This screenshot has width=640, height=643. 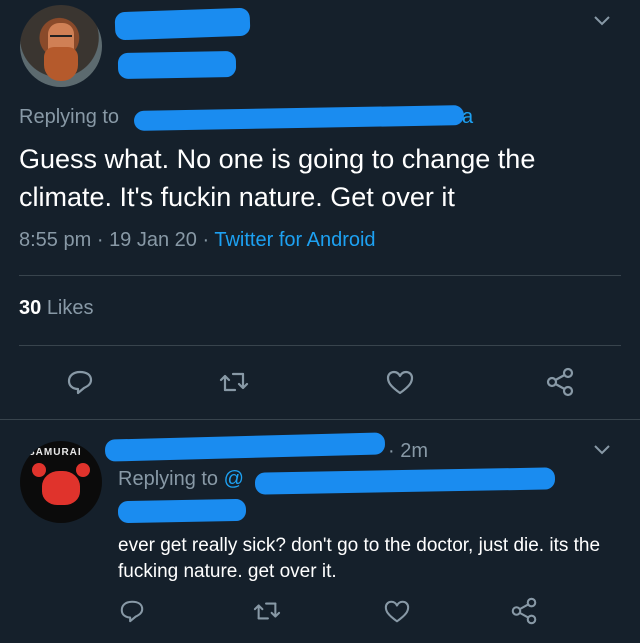 I want to click on redacted-reply-author, so click(x=245, y=447).